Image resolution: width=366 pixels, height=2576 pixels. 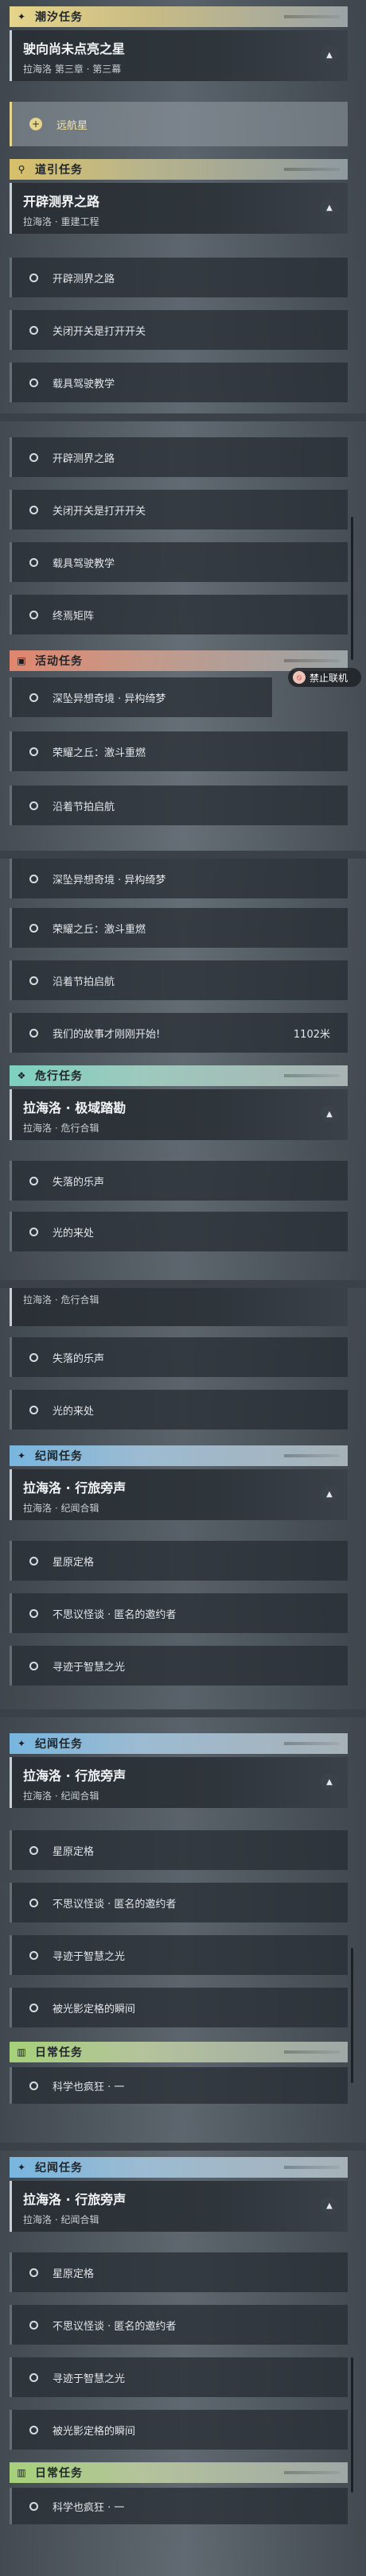 What do you see at coordinates (179, 1307) in the screenshot?
I see `danger-quest-card: 拉海洛 · 危行合辑` at bounding box center [179, 1307].